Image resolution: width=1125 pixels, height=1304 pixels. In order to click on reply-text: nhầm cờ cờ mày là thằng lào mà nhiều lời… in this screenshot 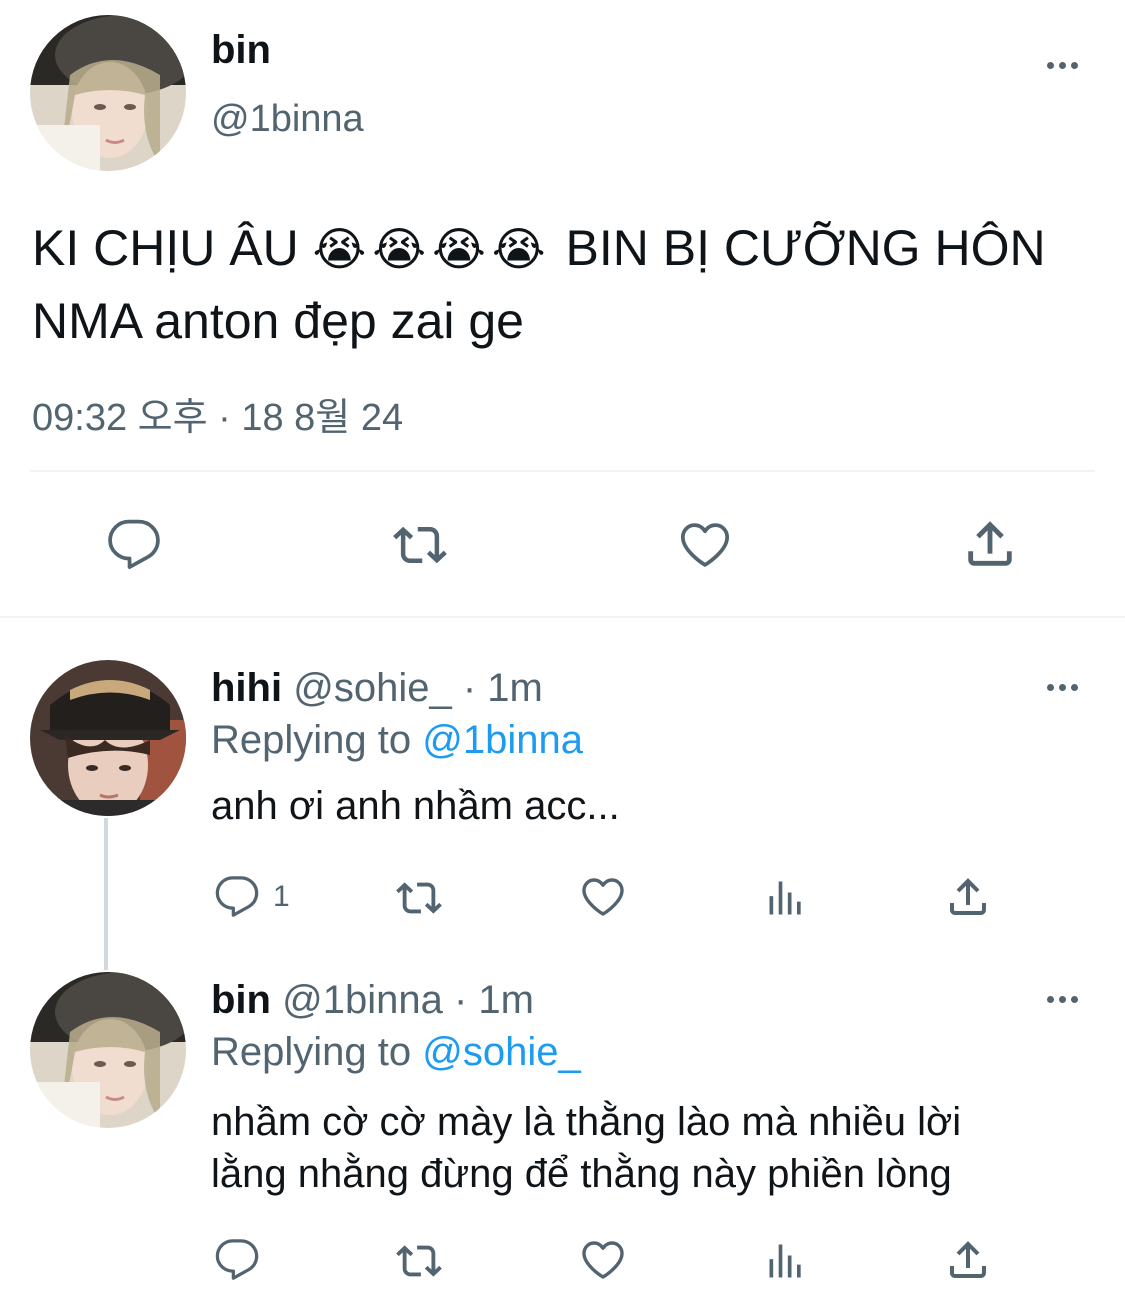, I will do `click(586, 1148)`.